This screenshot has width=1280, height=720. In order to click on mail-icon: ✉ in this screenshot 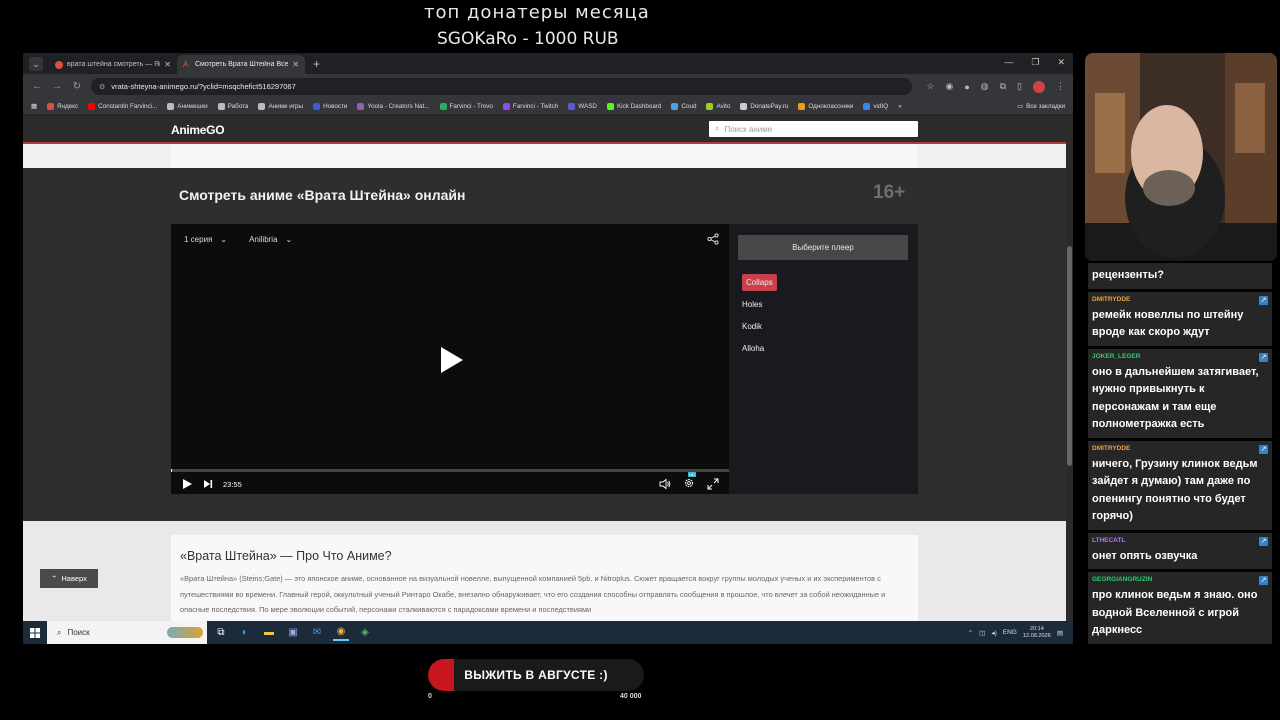, I will do `click(317, 633)`.